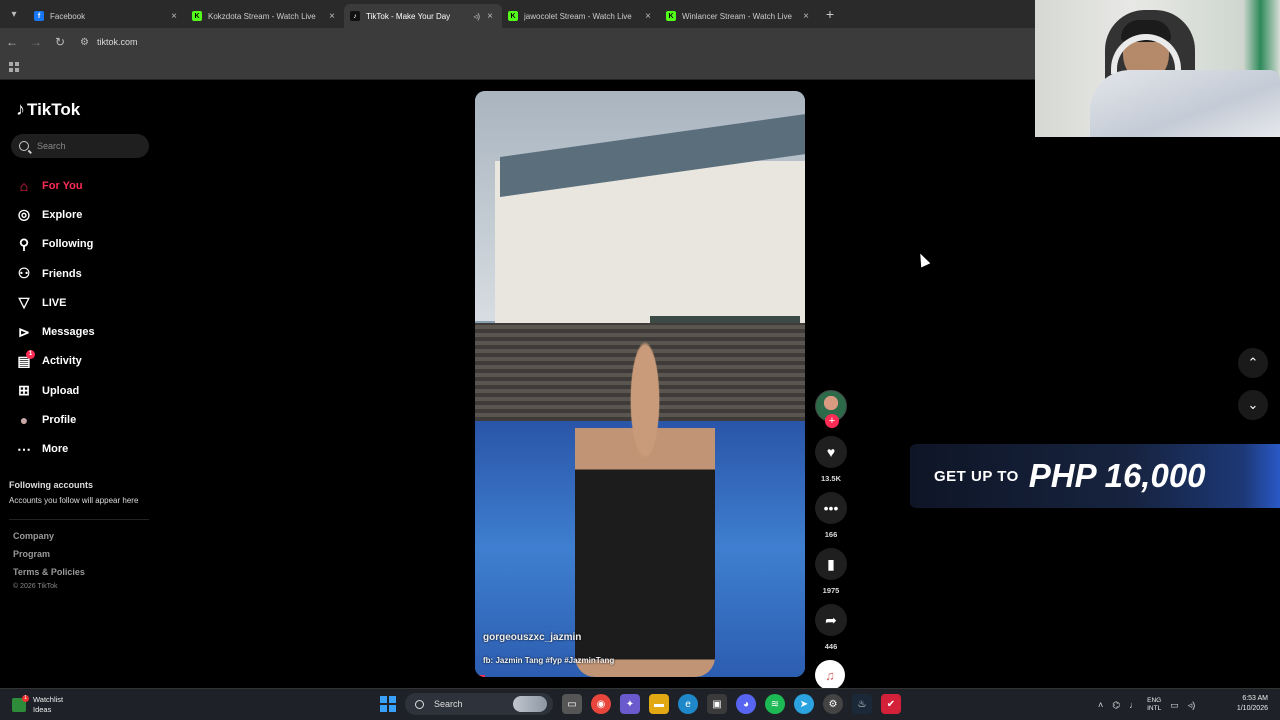 The image size is (1280, 720). Describe the element at coordinates (265, 16) in the screenshot. I see `browser-tab: K Kokzdota Stream - Watch Live ×` at that location.